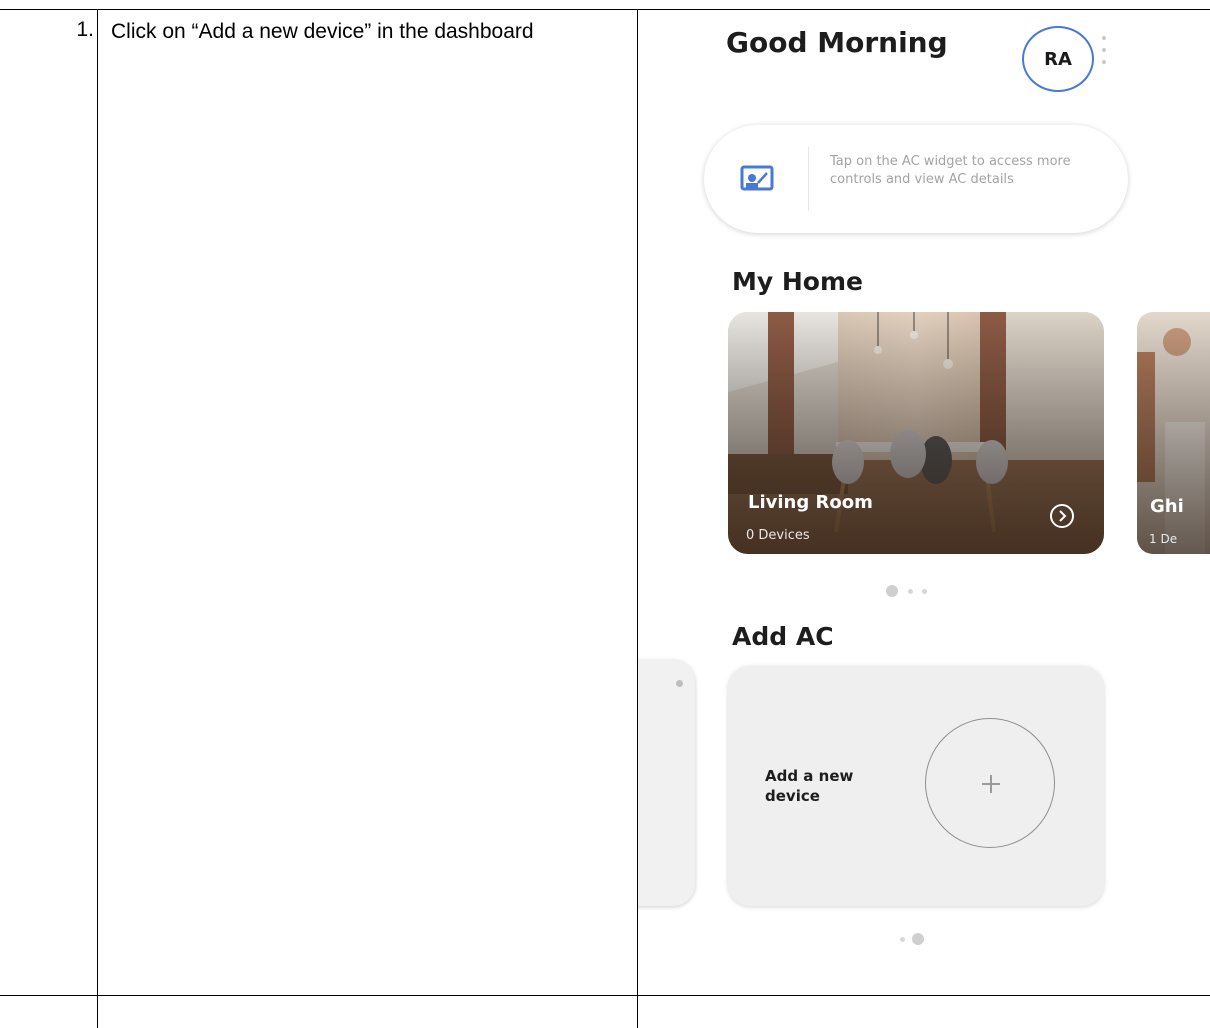 This screenshot has width=1210, height=1028. Describe the element at coordinates (679, 683) in the screenshot. I see `status-dot` at that location.